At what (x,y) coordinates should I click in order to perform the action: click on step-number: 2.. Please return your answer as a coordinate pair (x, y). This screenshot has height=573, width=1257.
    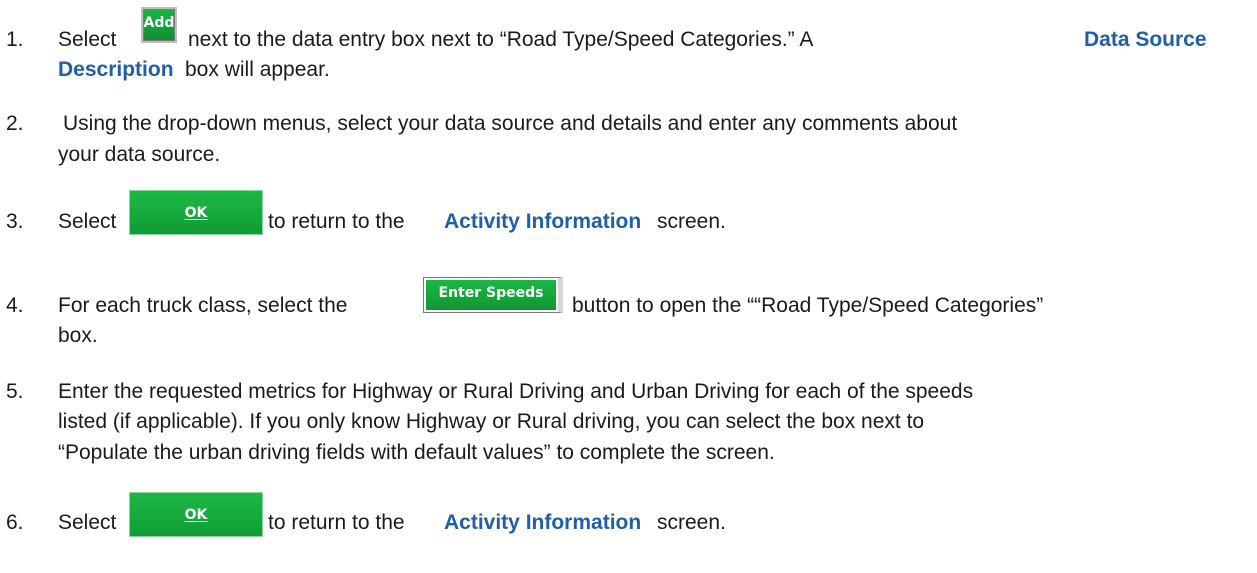
    Looking at the image, I should click on (15, 123).